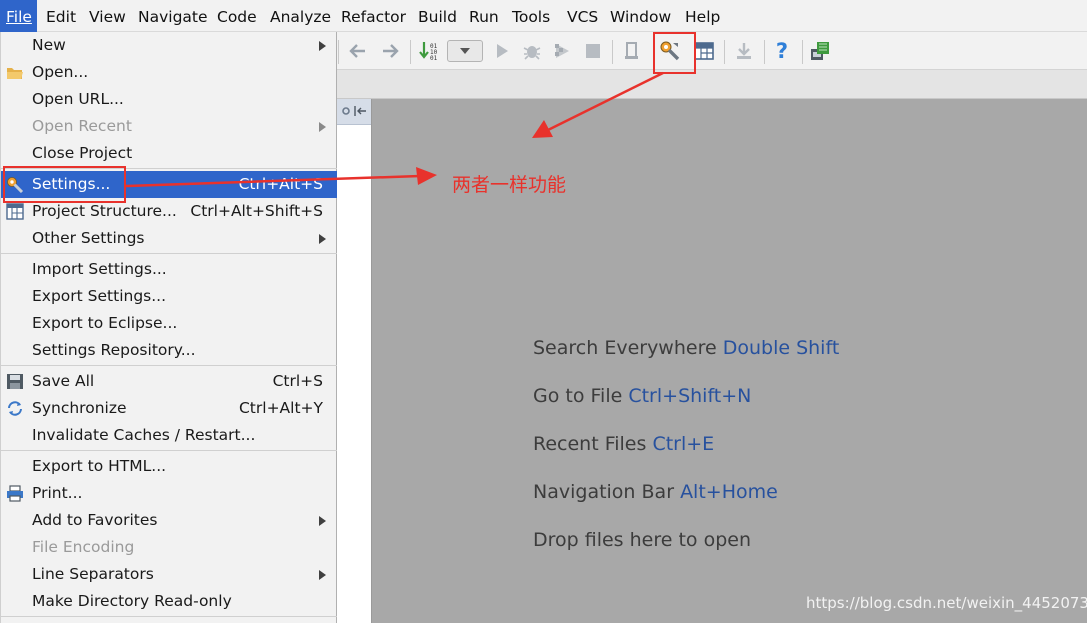 Image resolution: width=1087 pixels, height=623 pixels. I want to click on arrow-from-toolbar, so click(598, 104).